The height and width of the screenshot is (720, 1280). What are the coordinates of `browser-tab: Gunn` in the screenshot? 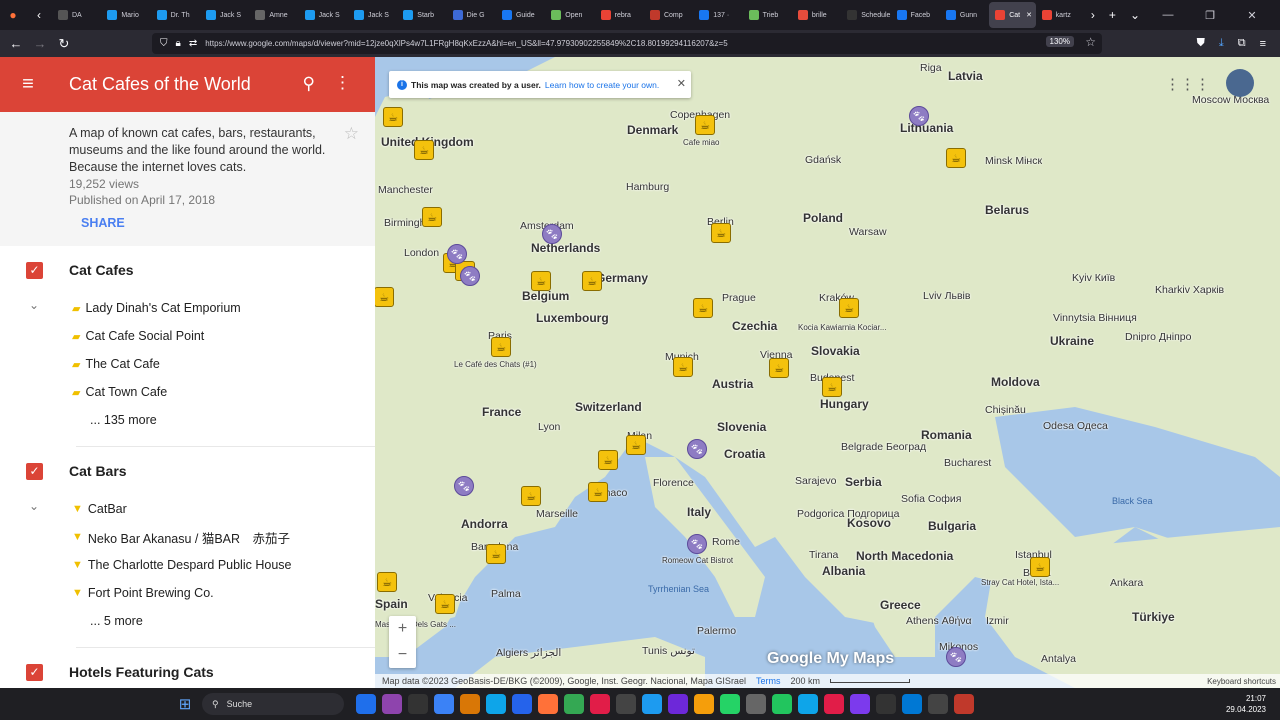 It's located at (964, 15).